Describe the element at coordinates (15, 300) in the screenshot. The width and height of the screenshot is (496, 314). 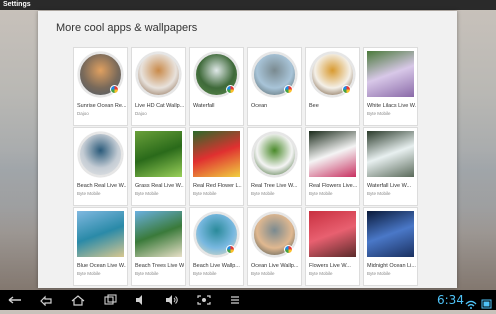
I see `menu-icon` at that location.